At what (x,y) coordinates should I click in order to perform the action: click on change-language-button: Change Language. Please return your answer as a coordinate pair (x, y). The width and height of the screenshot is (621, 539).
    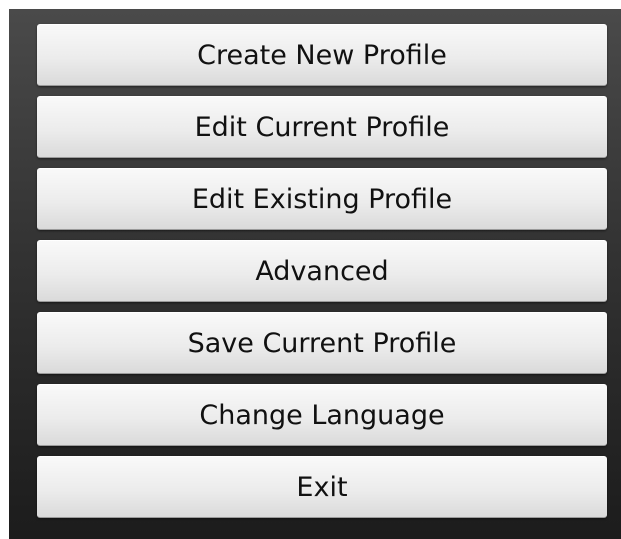
    Looking at the image, I should click on (322, 415).